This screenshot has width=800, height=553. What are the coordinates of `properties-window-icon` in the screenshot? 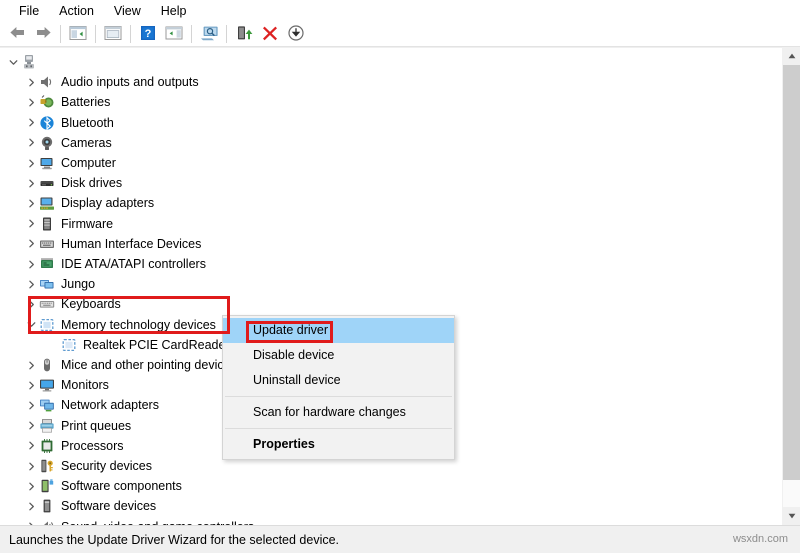 It's located at (113, 34).